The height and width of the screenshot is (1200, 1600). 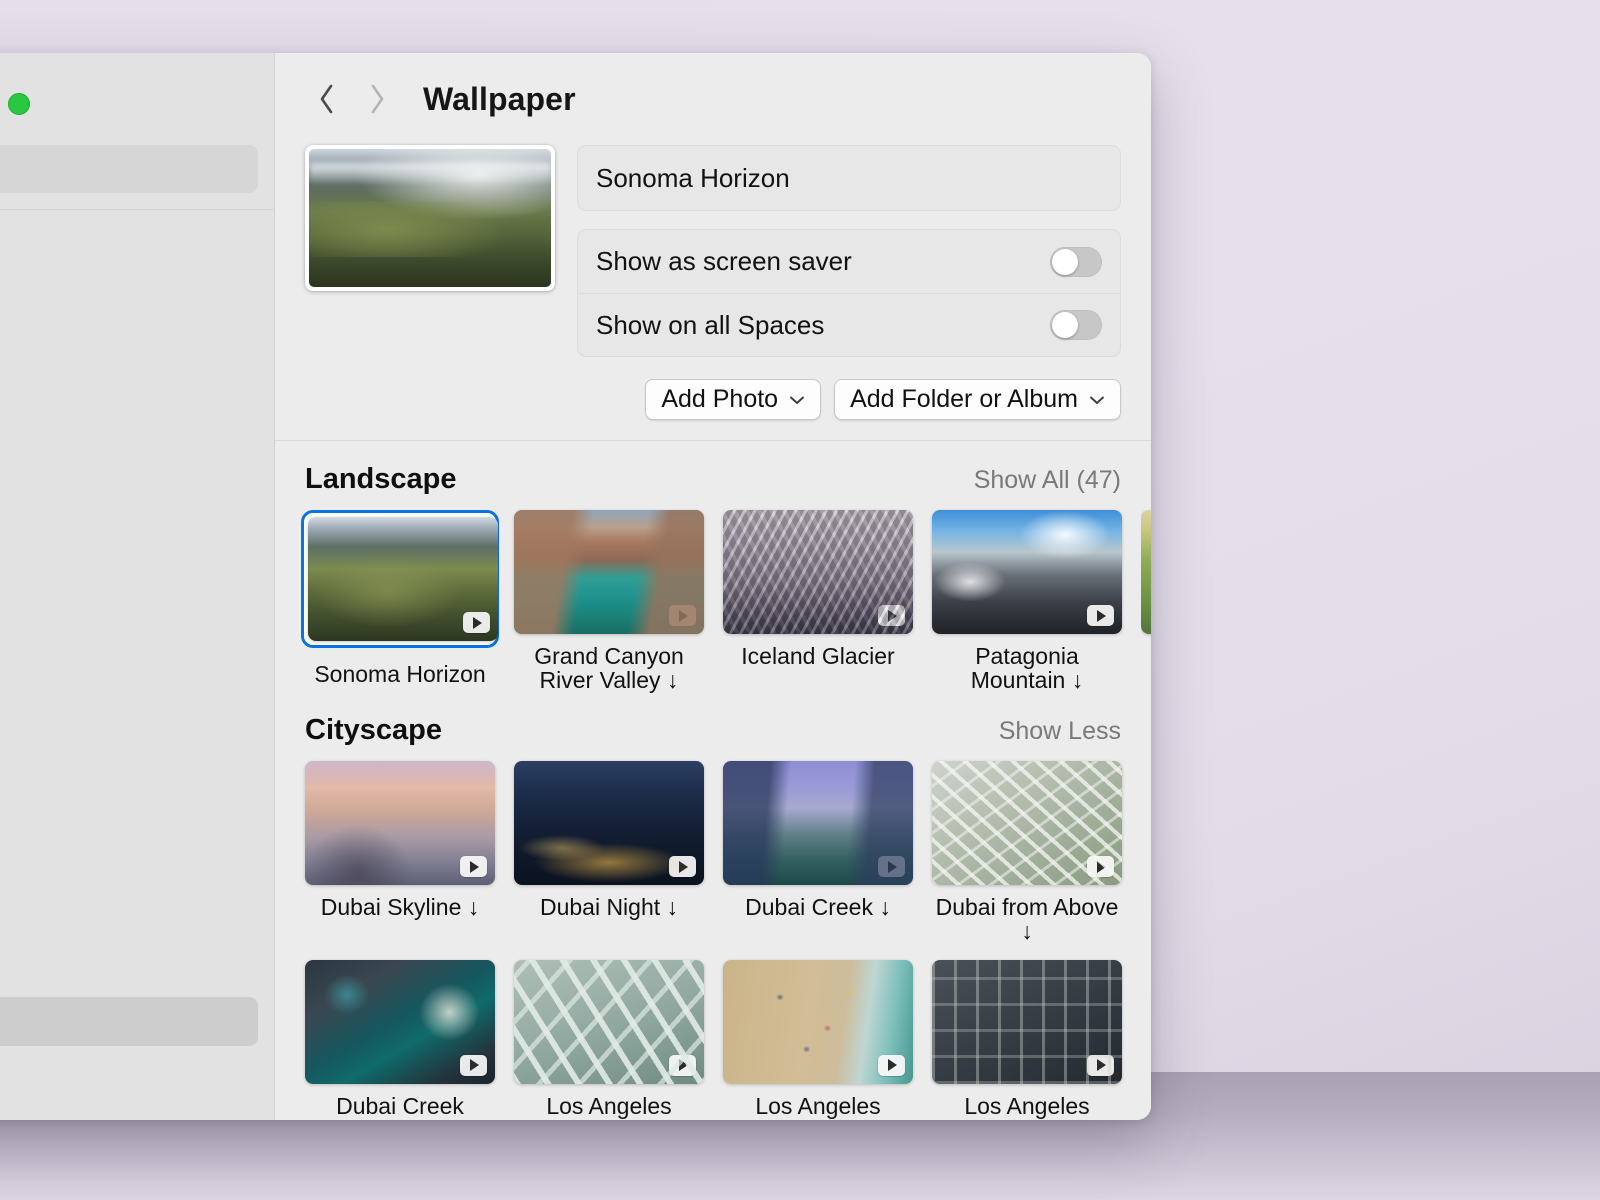 What do you see at coordinates (377, 99) in the screenshot?
I see `forward-button` at bounding box center [377, 99].